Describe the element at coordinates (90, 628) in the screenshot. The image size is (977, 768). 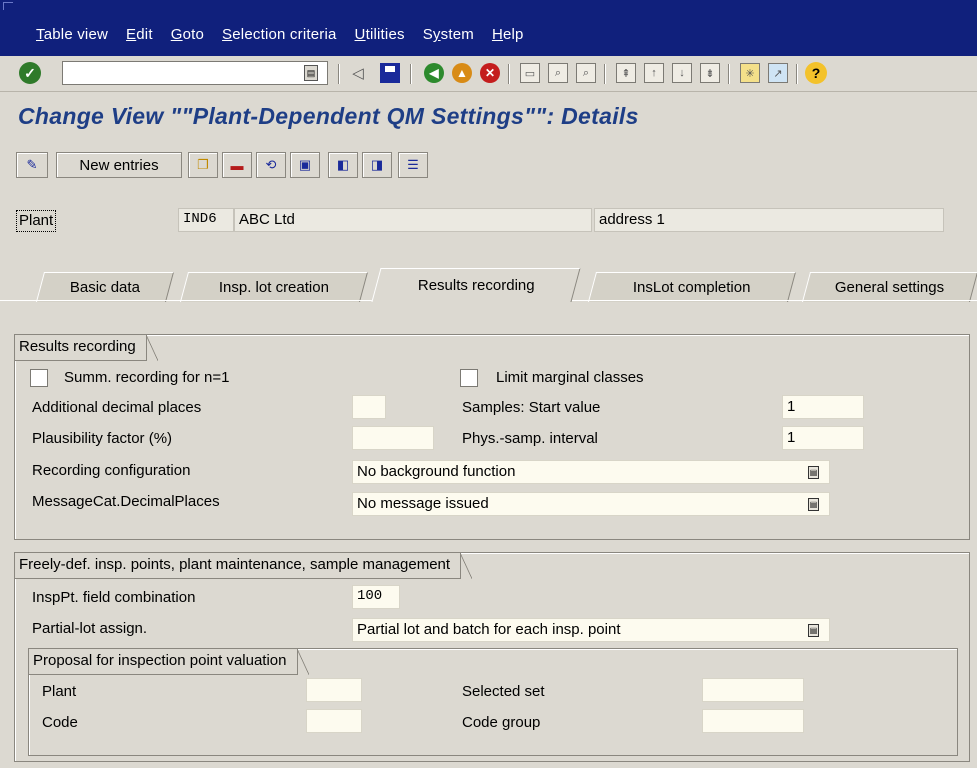
I see `partial-lot-label: Partial-lot assign.` at that location.